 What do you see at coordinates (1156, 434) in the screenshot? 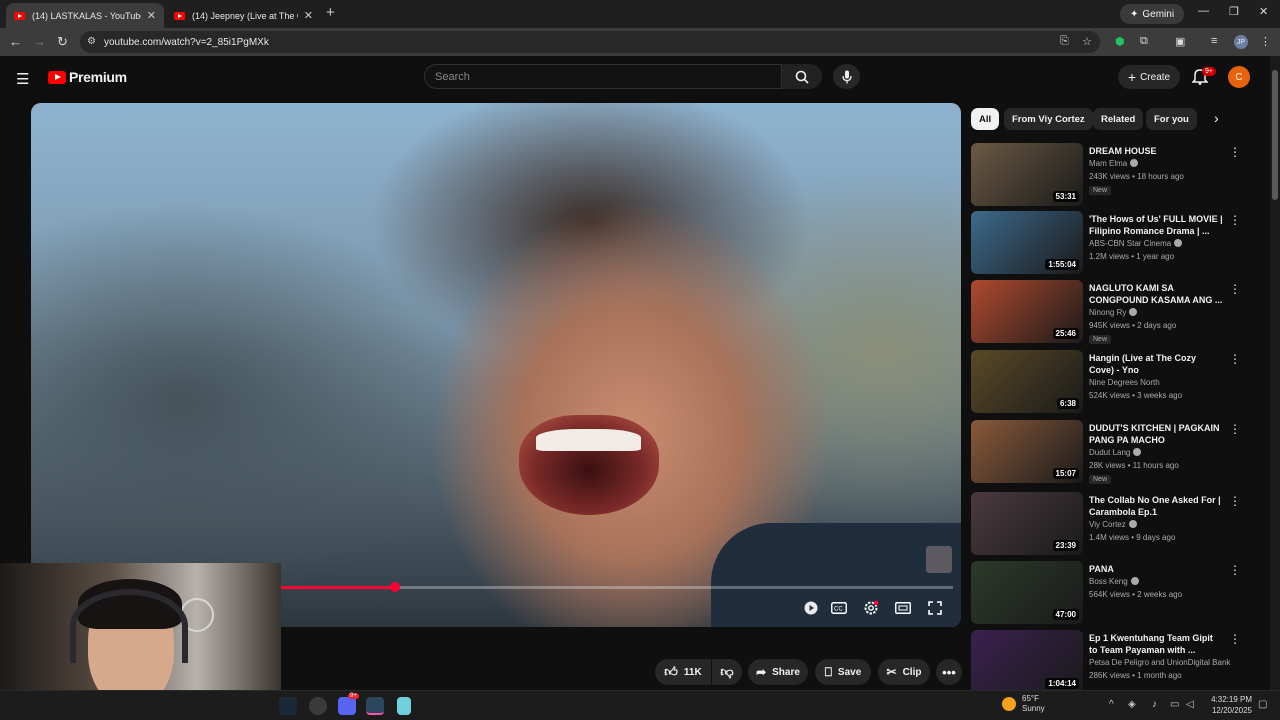
I see `video-title: DUDUT'S KITCHEN | PAGKAIN PANG PA MACHO` at bounding box center [1156, 434].